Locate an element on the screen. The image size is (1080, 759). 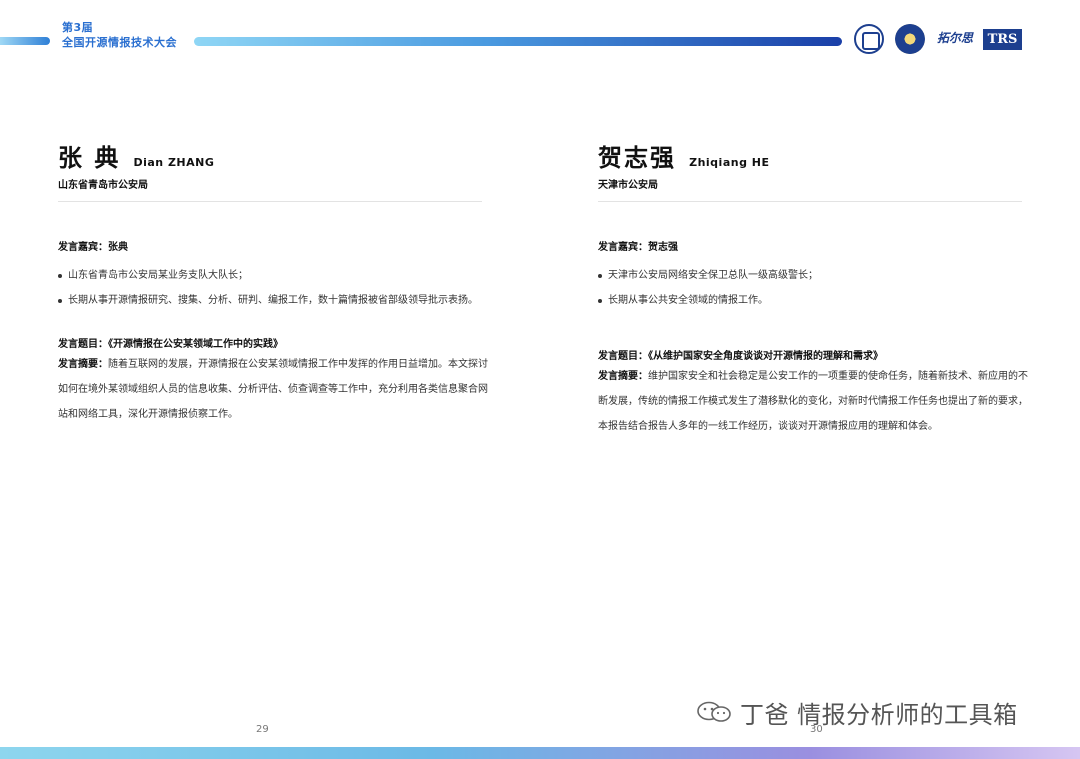
speaker-name-row: 张 典 Dian ZHANG is located at coordinates (273, 155).